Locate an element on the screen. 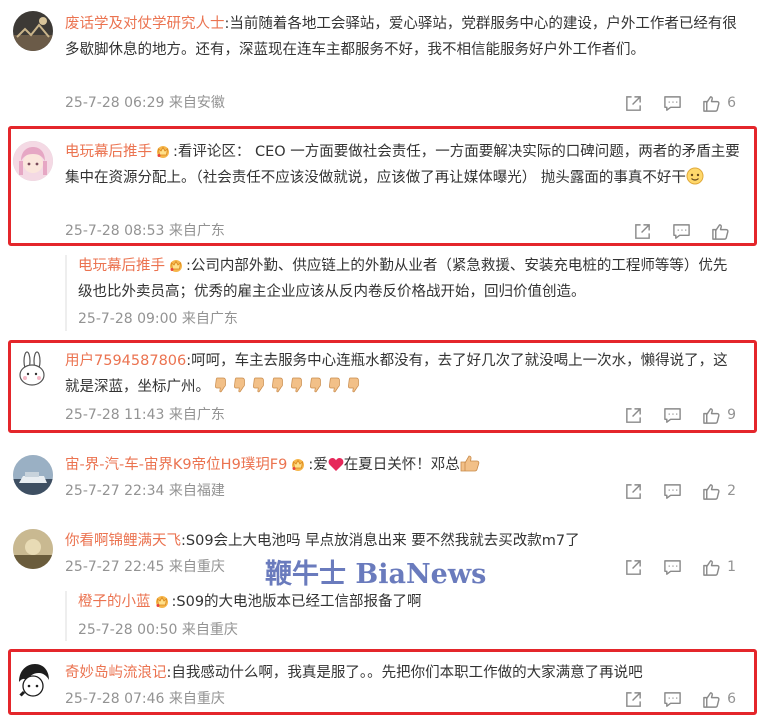 The image size is (762, 718). username-link: 你看啊锦鲤满天飞 is located at coordinates (123, 541).